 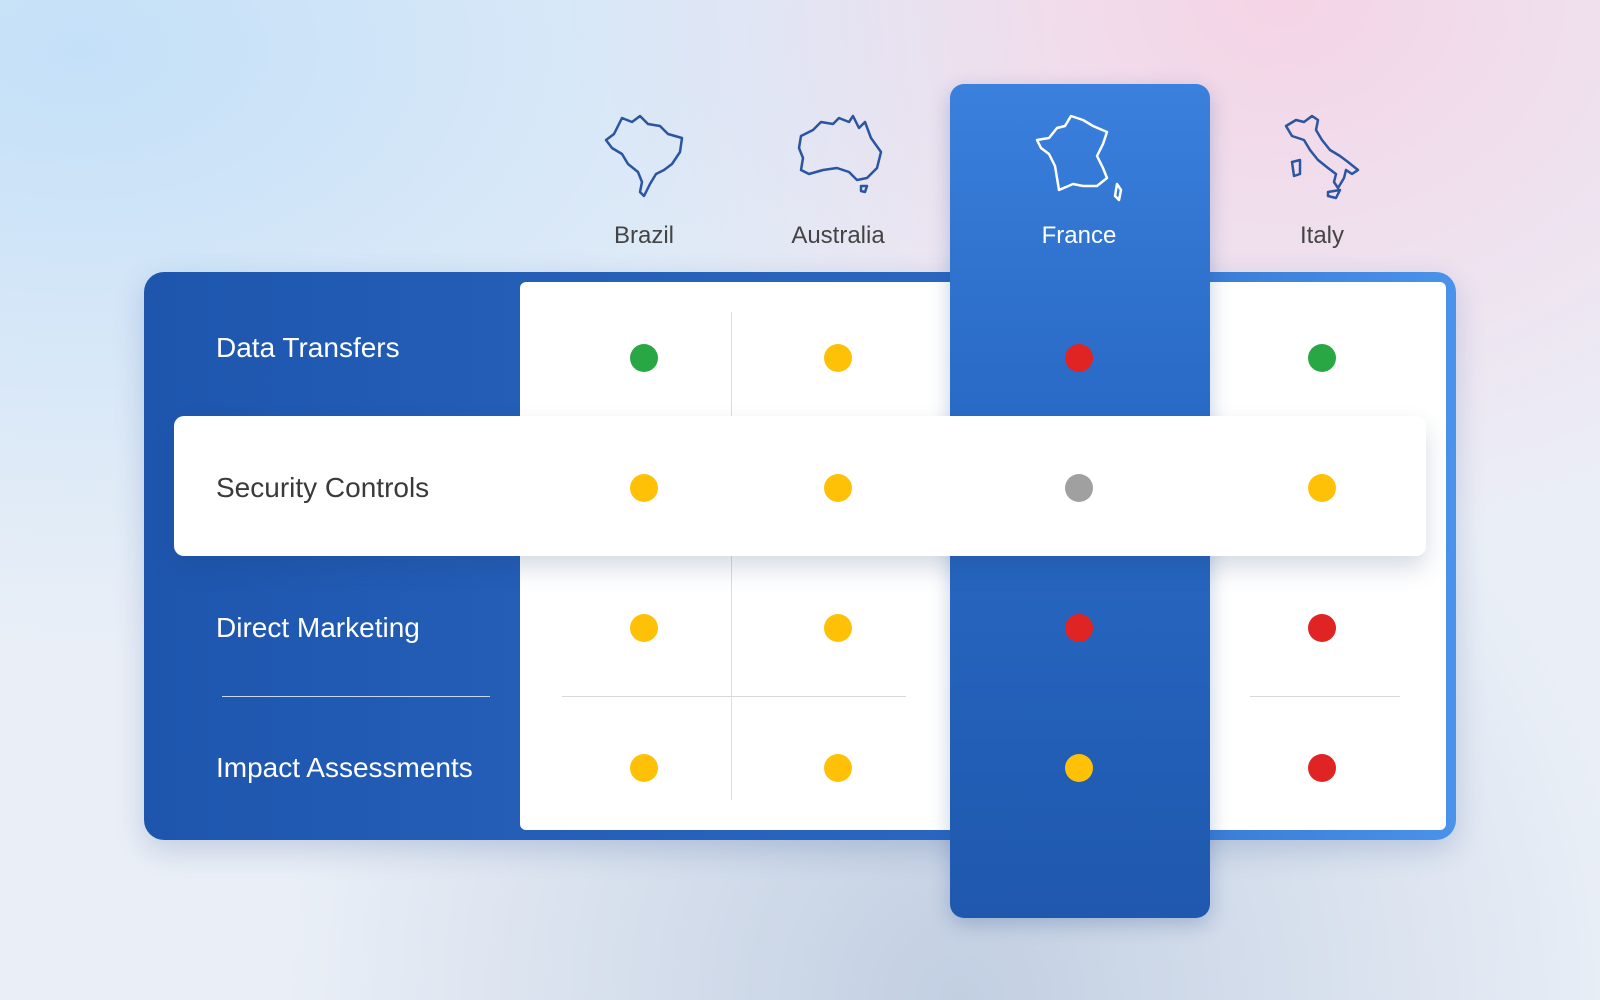 What do you see at coordinates (1079, 488) in the screenshot?
I see `status-dot-gray` at bounding box center [1079, 488].